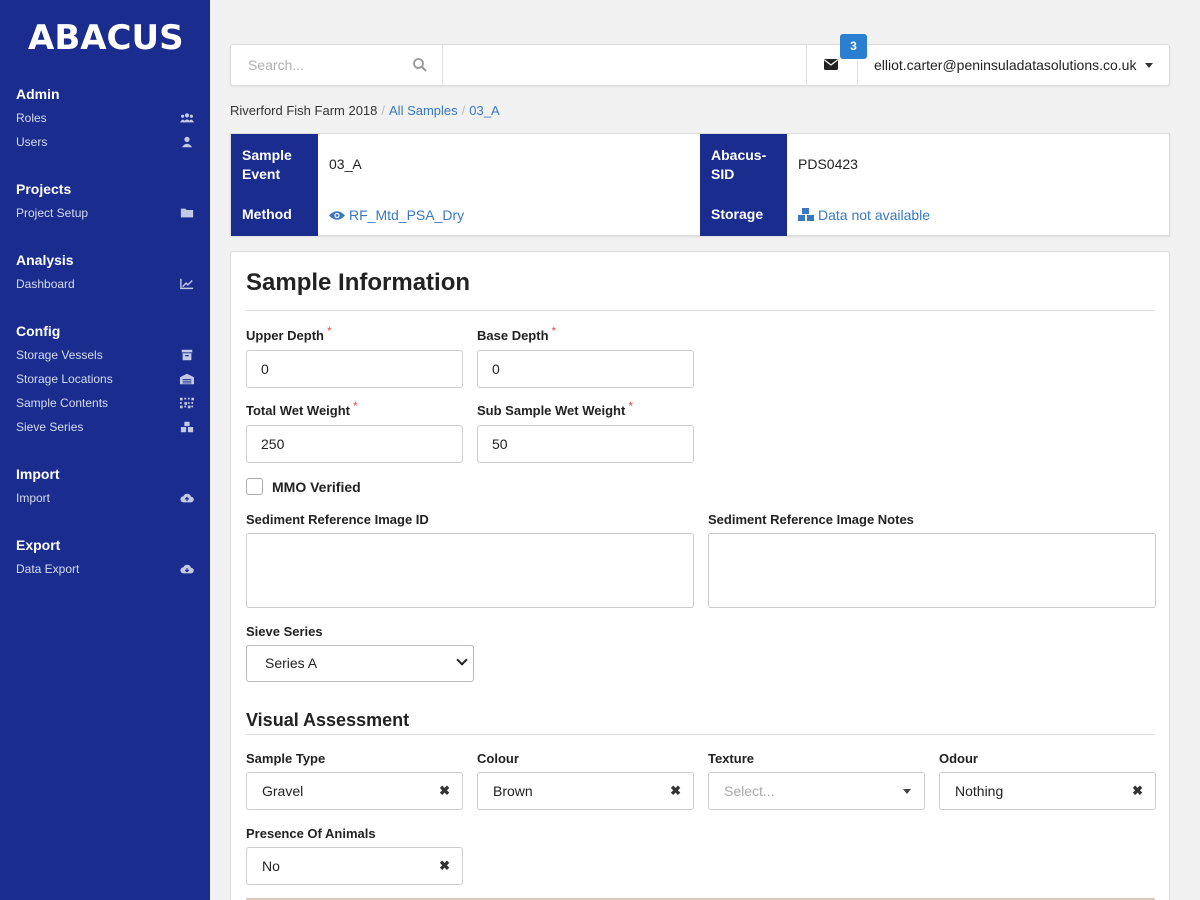 The image size is (1200, 900). Describe the element at coordinates (48, 569) in the screenshot. I see `sidebar-item-label: Data Export` at that location.